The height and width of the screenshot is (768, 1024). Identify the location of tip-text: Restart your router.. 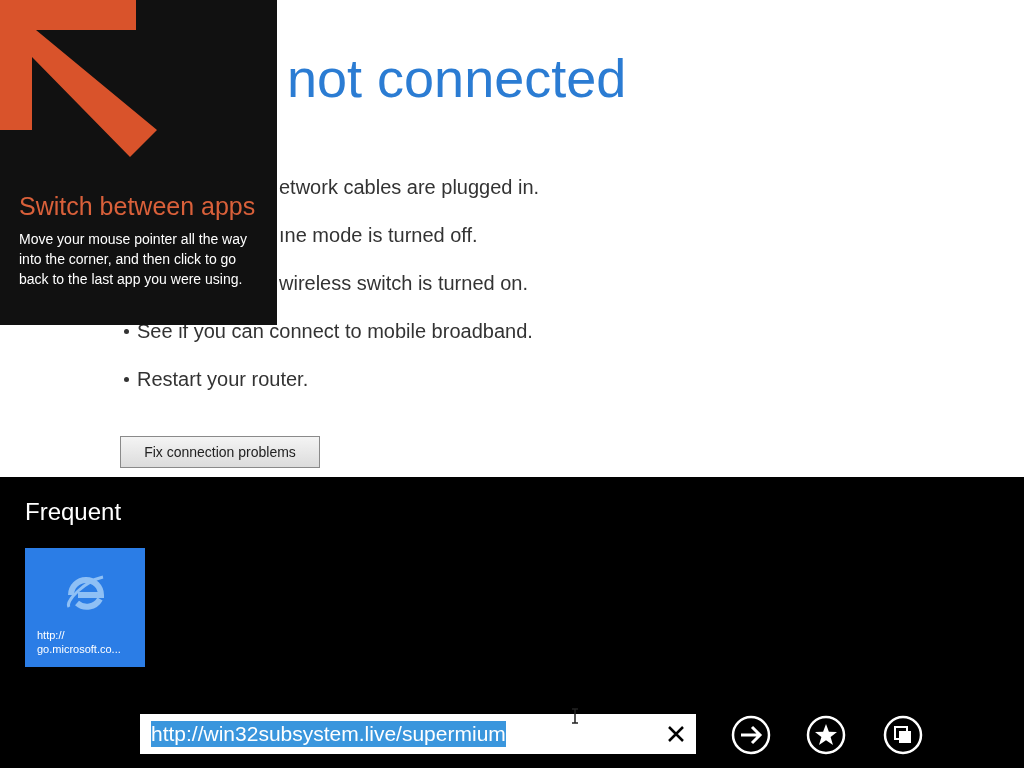
(223, 379).